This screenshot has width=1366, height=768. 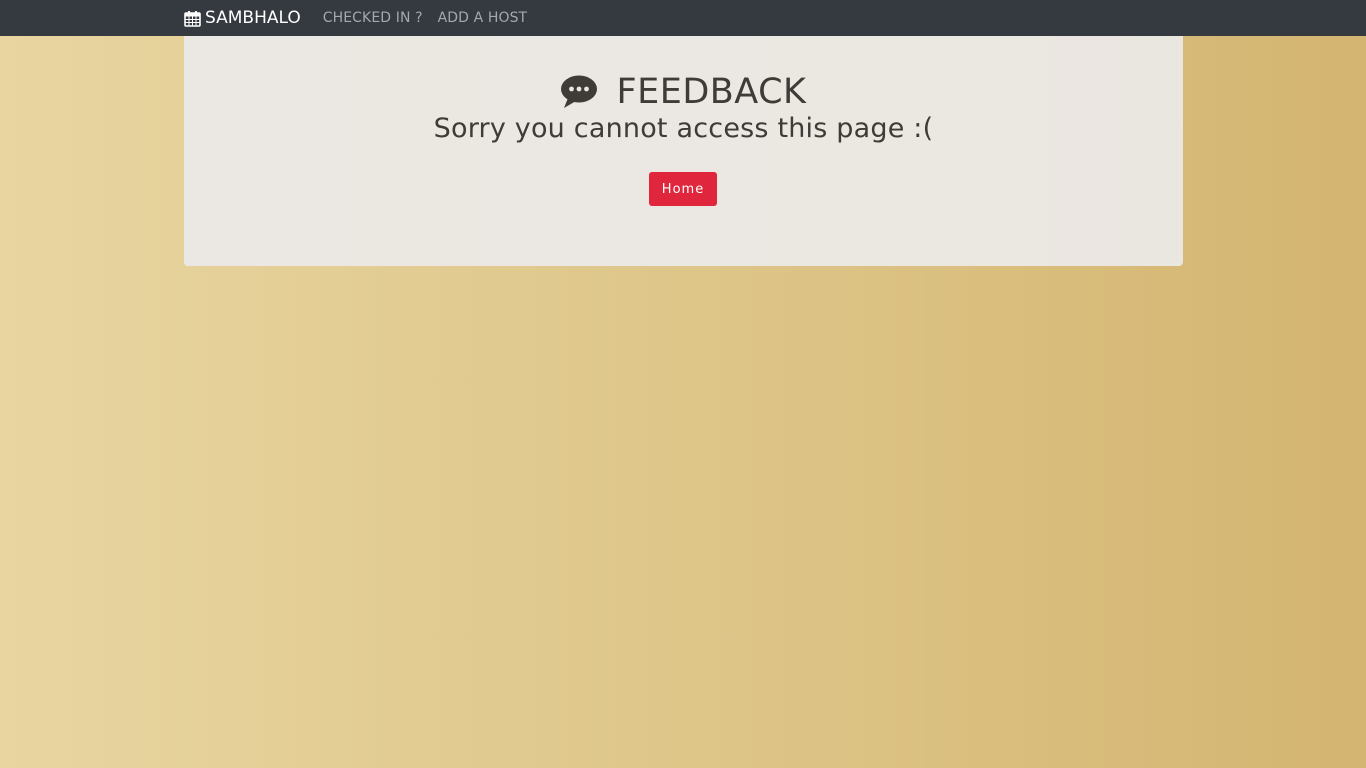 What do you see at coordinates (192, 18) in the screenshot?
I see `calendar-icon` at bounding box center [192, 18].